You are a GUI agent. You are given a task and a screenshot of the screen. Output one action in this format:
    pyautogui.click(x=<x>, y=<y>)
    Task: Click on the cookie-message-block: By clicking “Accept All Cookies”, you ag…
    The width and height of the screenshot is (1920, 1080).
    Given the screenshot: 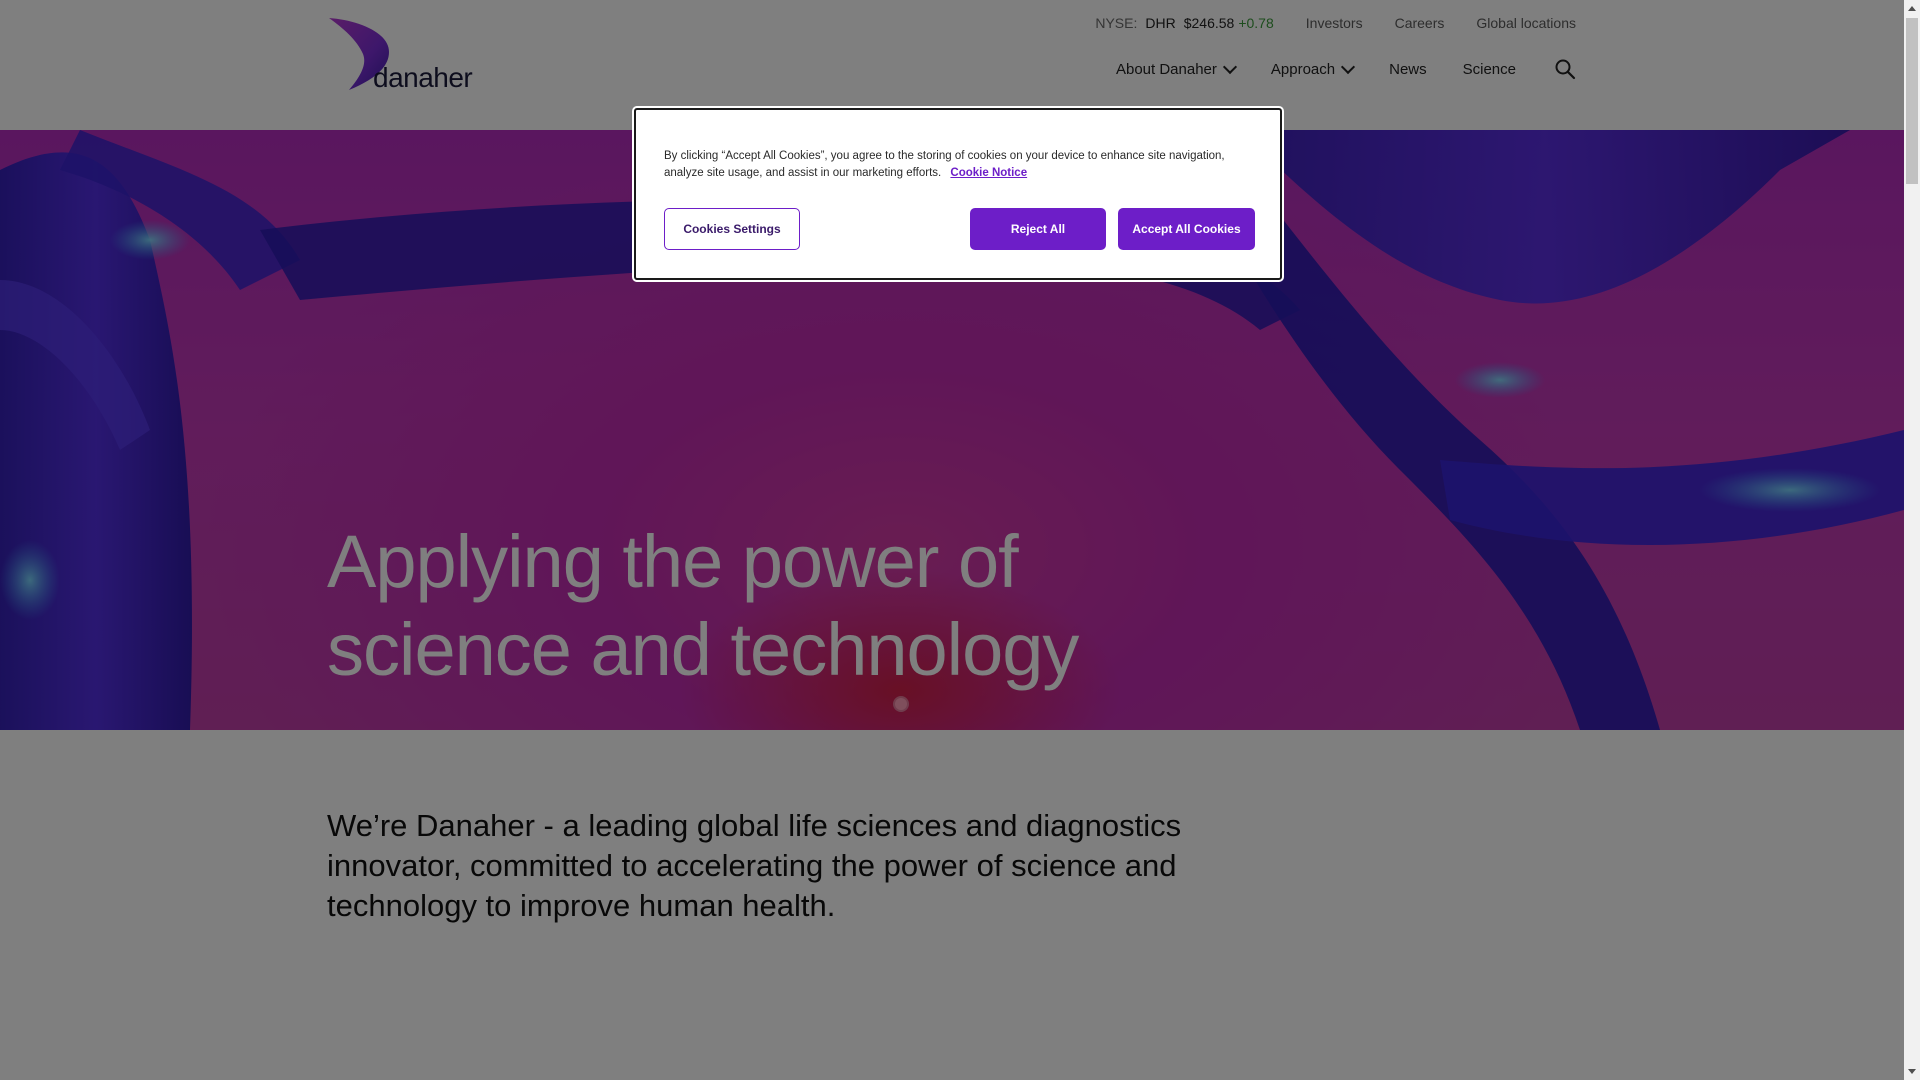 What is the action you would take?
    pyautogui.click(x=959, y=165)
    